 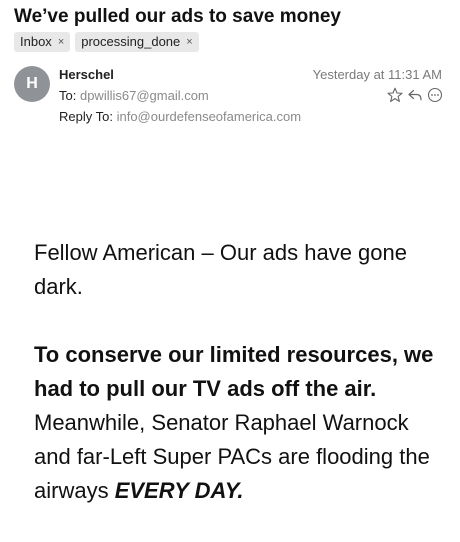 I want to click on label-list: Inbox × processing_done ×, so click(x=106, y=42).